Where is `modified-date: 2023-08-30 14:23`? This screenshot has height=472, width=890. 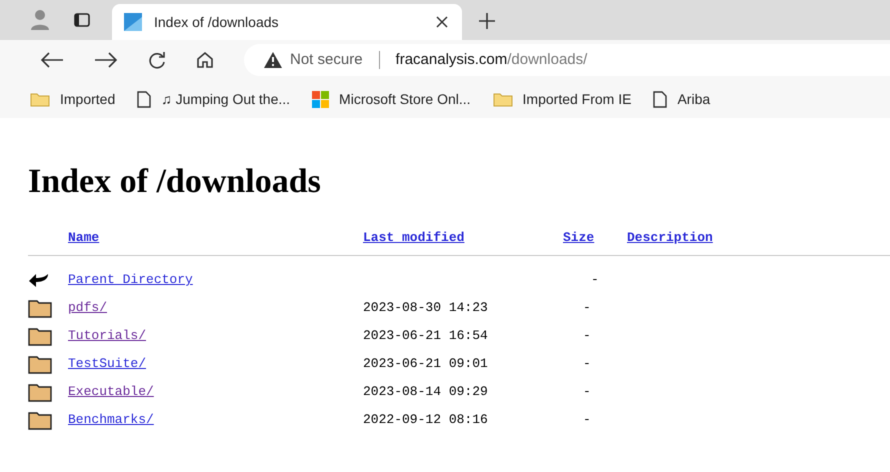 modified-date: 2023-08-30 14:23 is located at coordinates (425, 308).